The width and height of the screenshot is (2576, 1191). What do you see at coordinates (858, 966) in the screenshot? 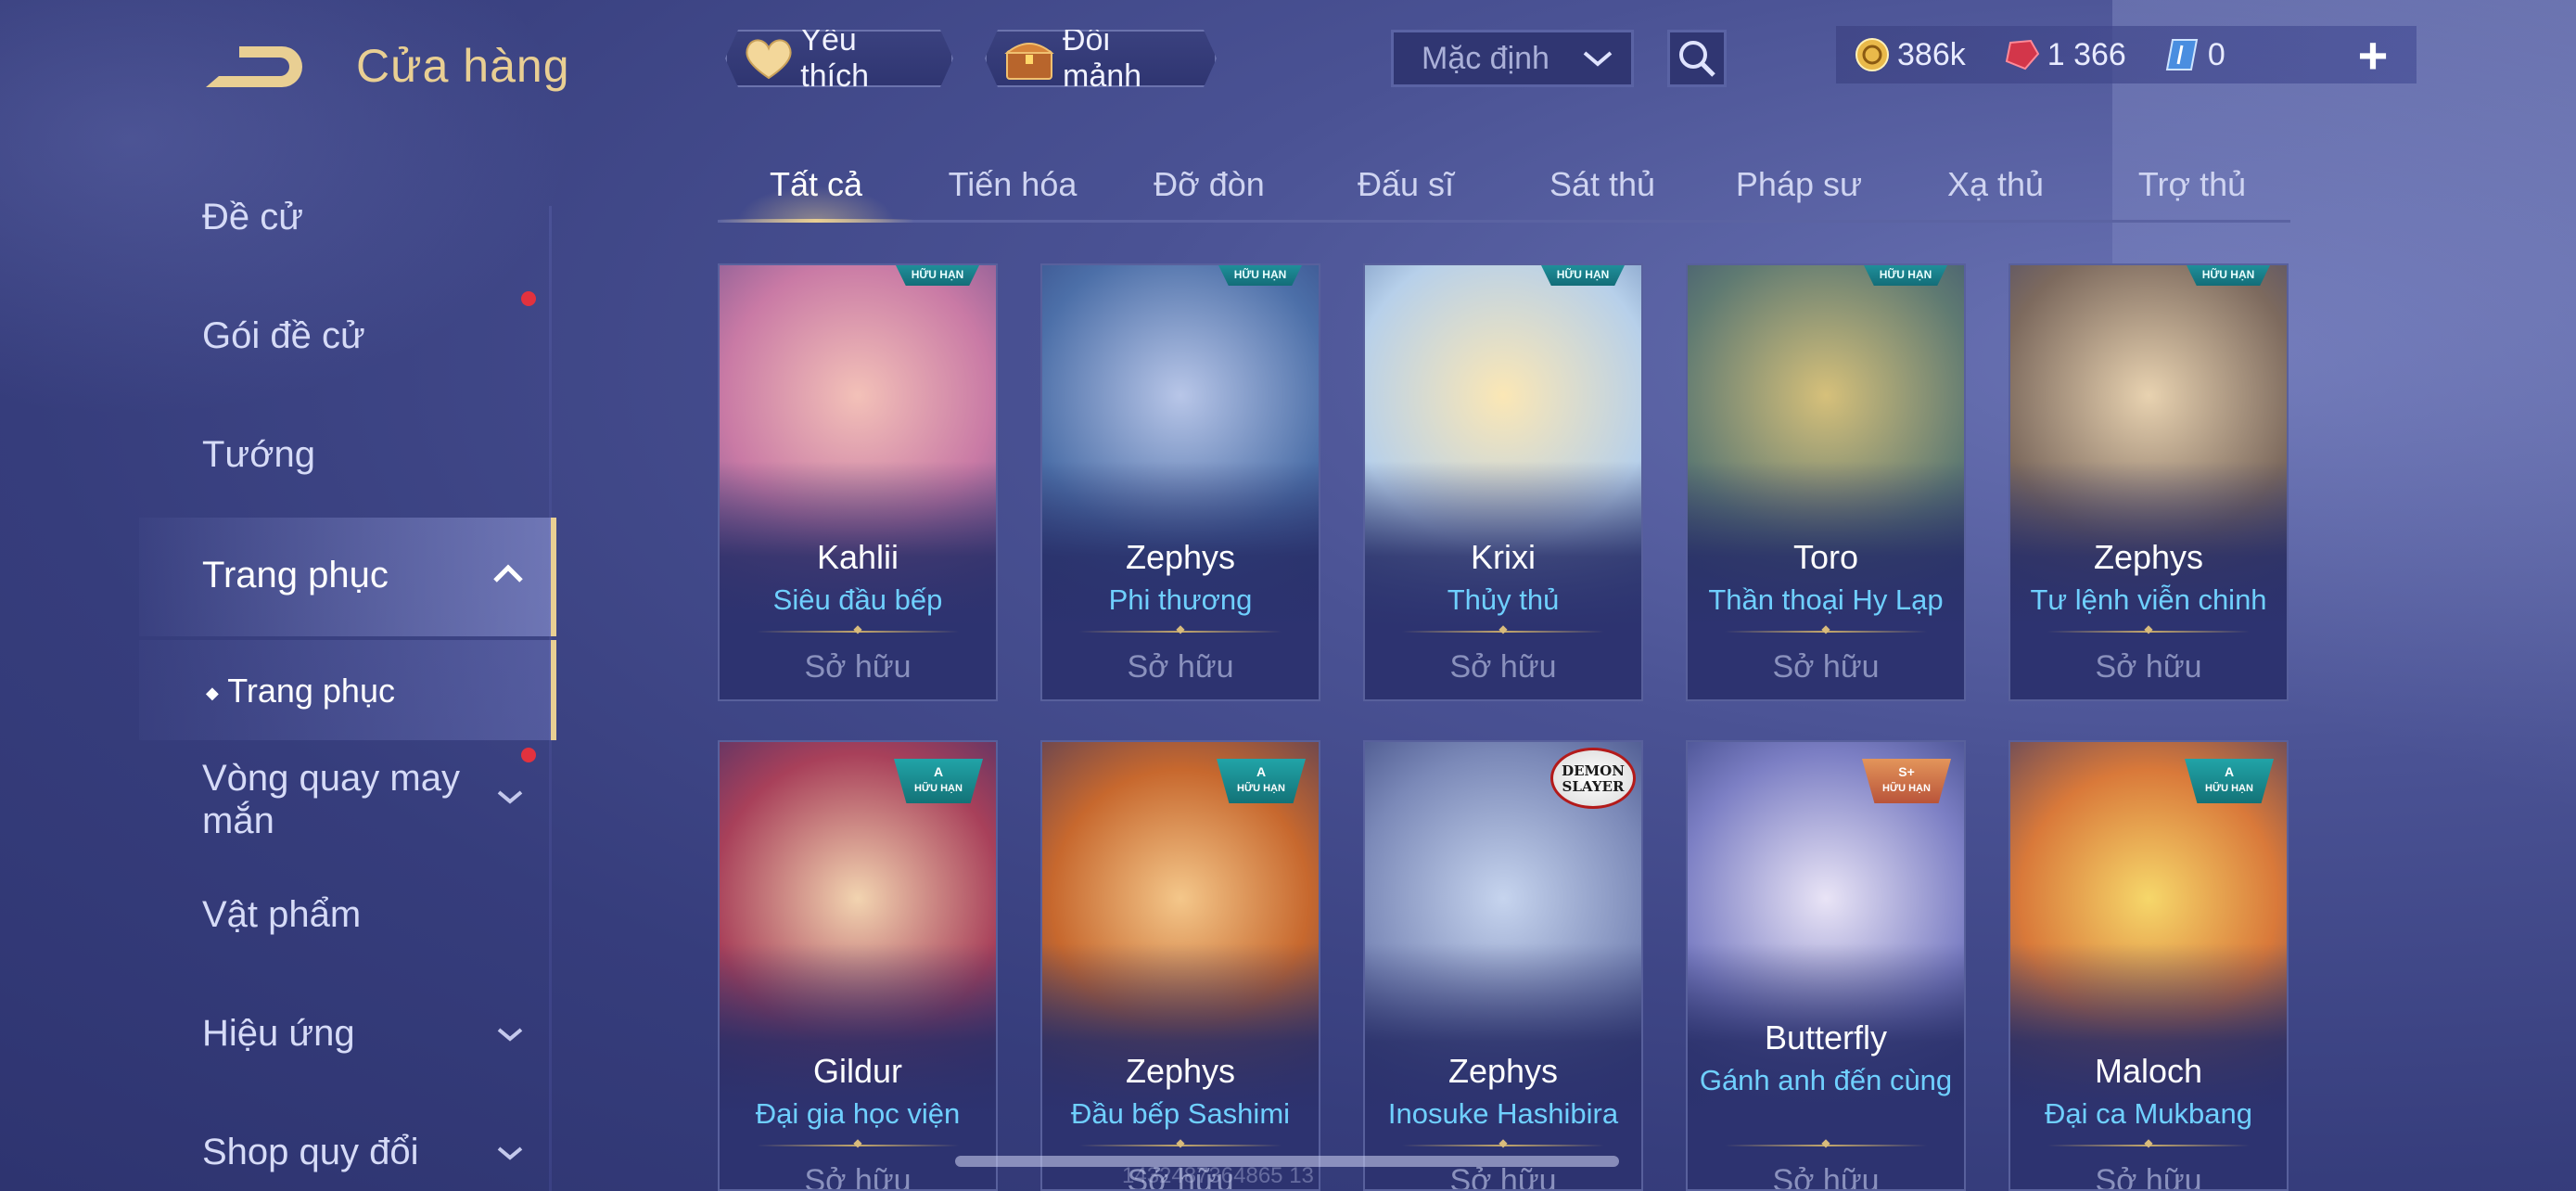
I see `skin-card: A HỮU HẠN Gildur Đại gia học viện Sở hữu` at bounding box center [858, 966].